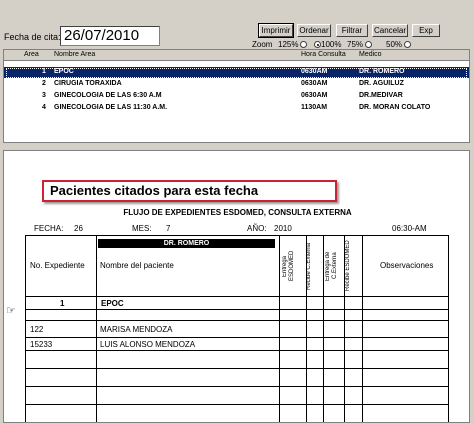 The width and height of the screenshot is (474, 423). Describe the element at coordinates (309, 266) in the screenshot. I see `col-recibe-cexterna: Recibe C.Externa` at that location.